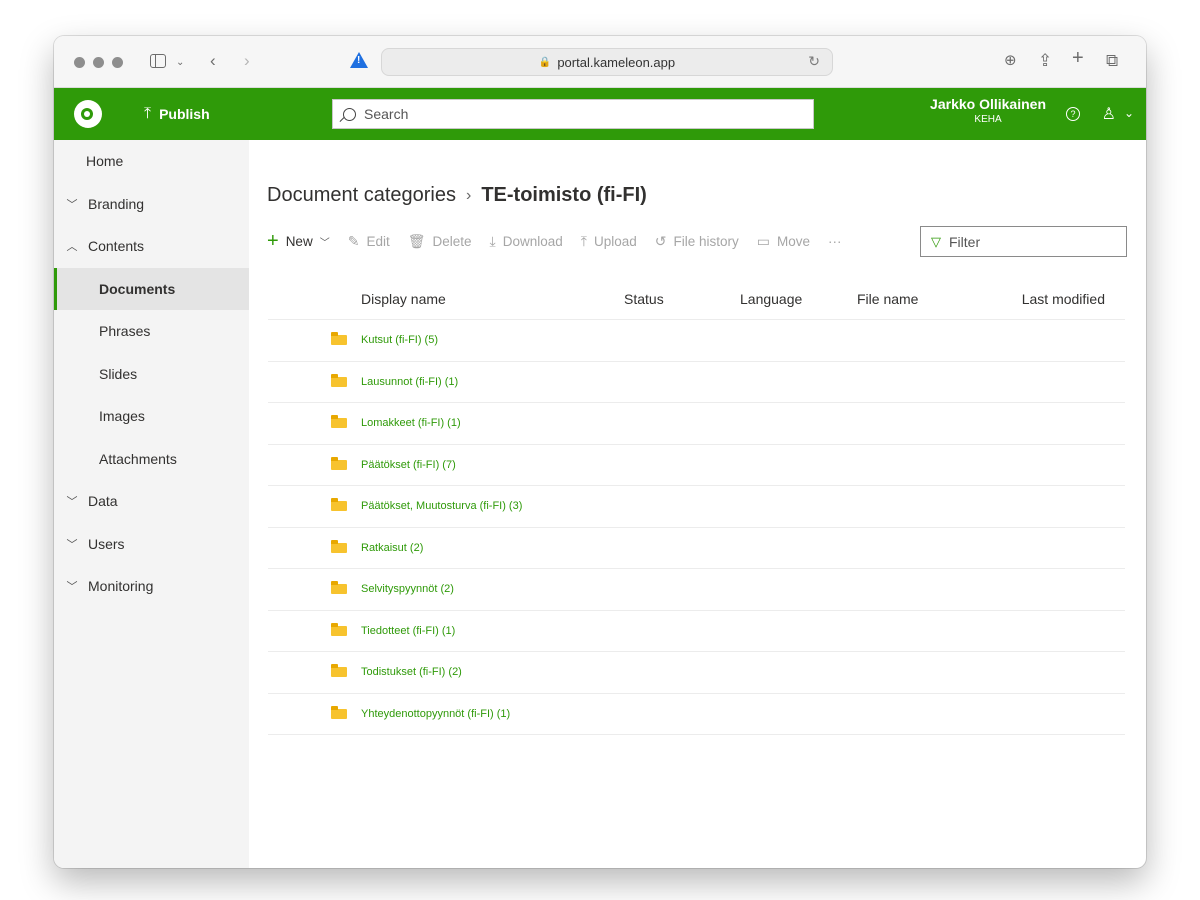 The height and width of the screenshot is (900, 1200). I want to click on window-controls, so click(98, 62).